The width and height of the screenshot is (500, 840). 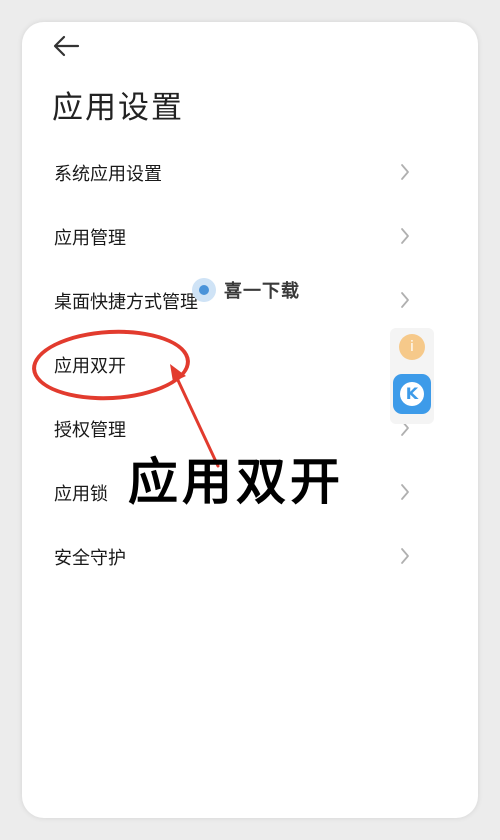 What do you see at coordinates (90, 430) in the screenshot?
I see `menu-item-label: 授权管理` at bounding box center [90, 430].